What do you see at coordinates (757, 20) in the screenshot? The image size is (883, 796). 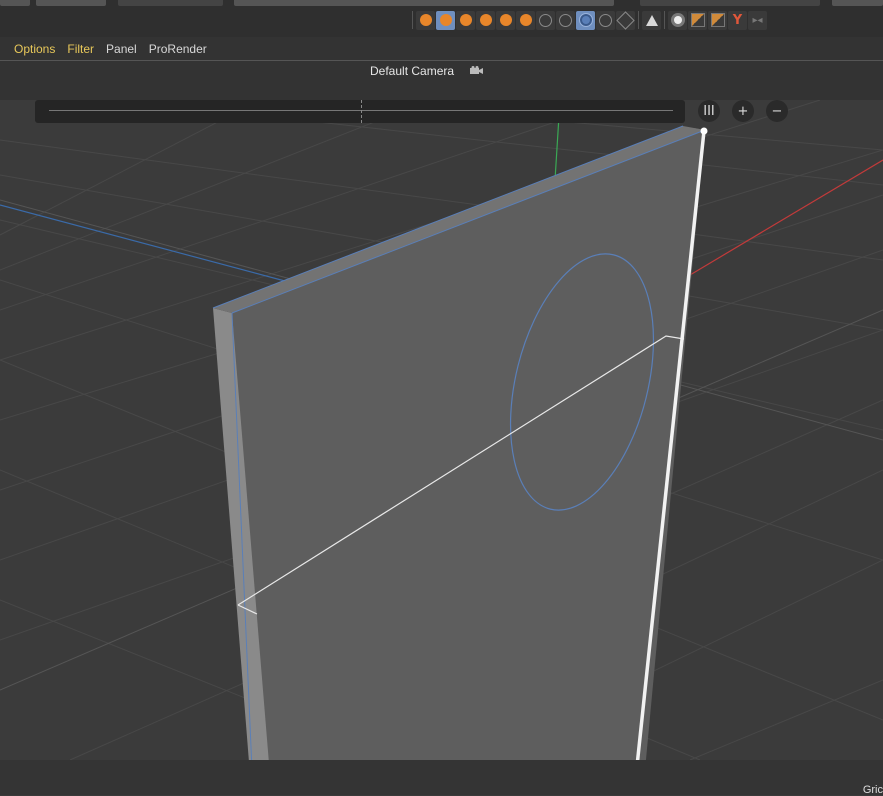 I see `arrow-icon: ▸◂` at bounding box center [757, 20].